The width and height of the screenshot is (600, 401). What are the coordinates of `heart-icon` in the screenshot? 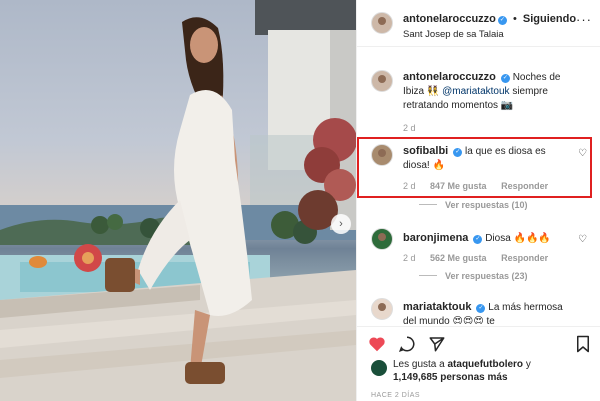 It's located at (377, 344).